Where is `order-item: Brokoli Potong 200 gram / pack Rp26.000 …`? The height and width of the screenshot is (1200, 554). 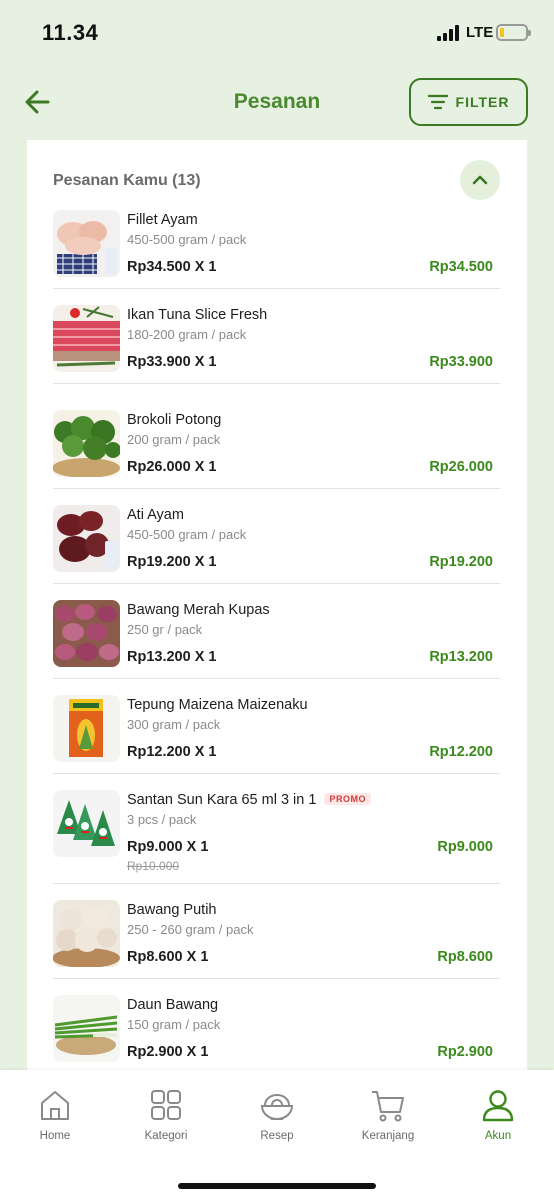 order-item: Brokoli Potong 200 gram / pack Rp26.000 … is located at coordinates (276, 436).